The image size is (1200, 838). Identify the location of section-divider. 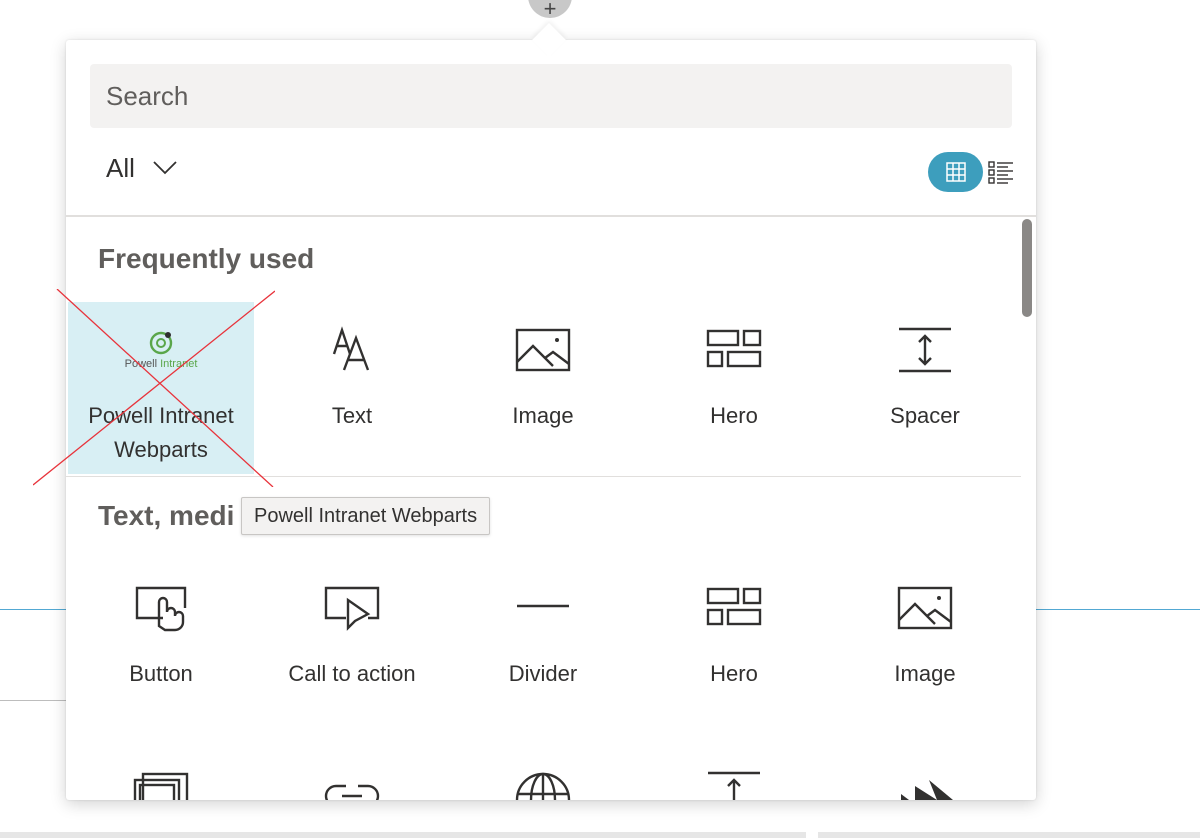
(543, 476).